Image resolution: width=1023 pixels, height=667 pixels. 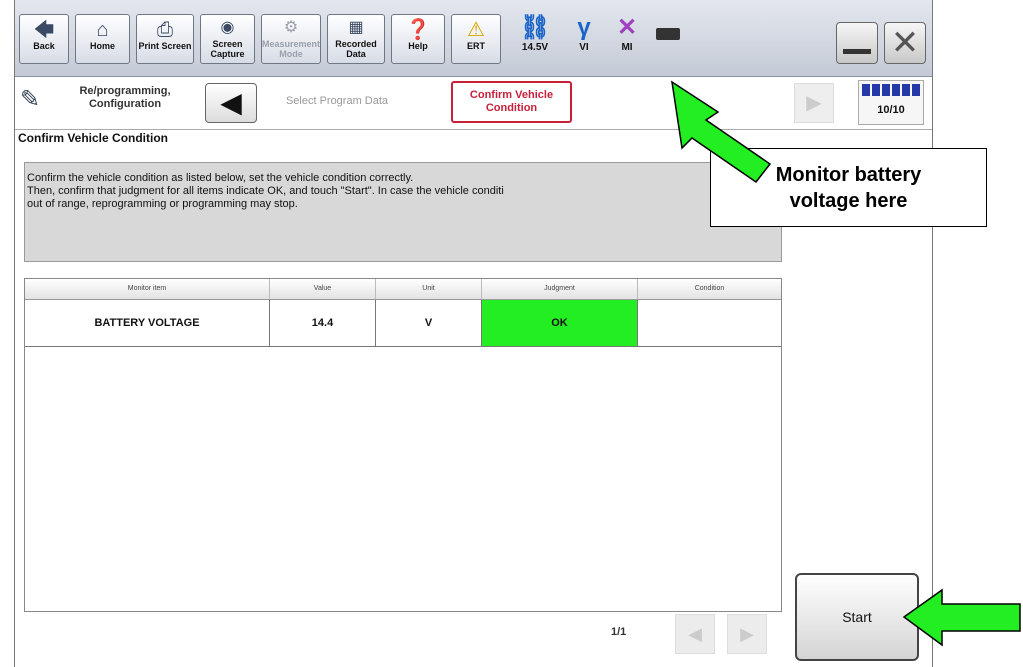 What do you see at coordinates (961, 617) in the screenshot?
I see `start-callout-arrow` at bounding box center [961, 617].